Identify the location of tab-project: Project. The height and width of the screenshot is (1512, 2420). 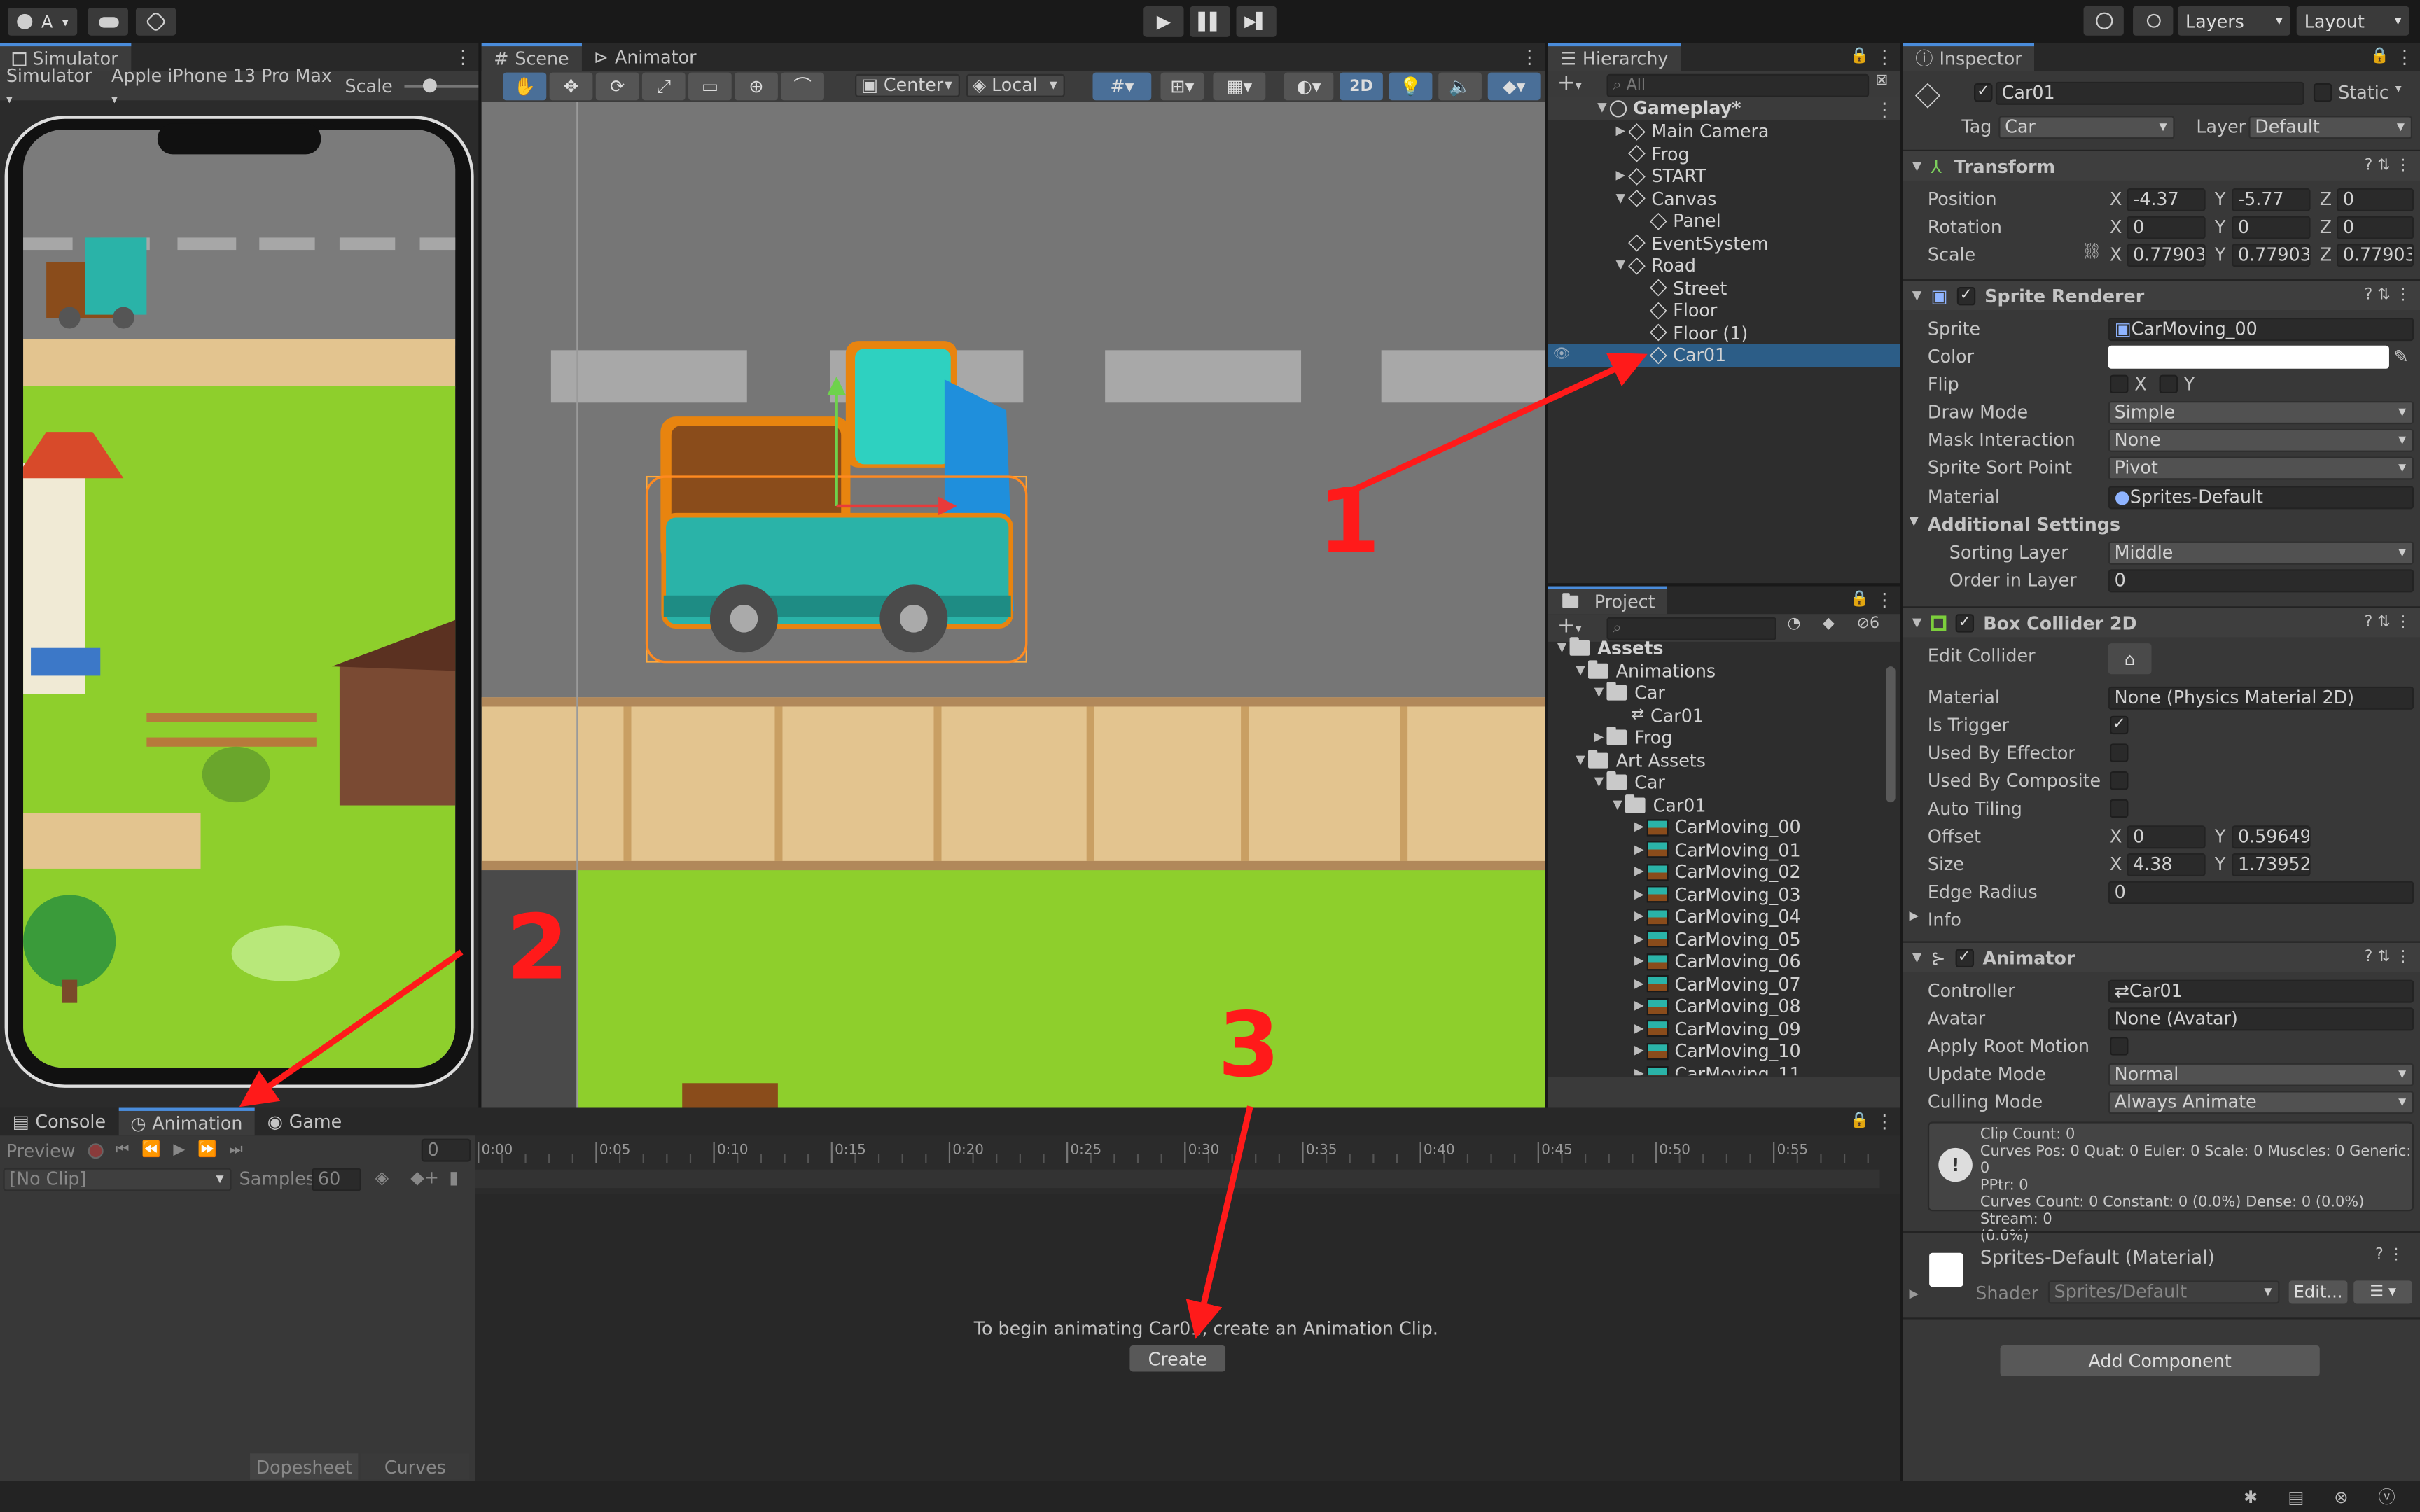
(1608, 600).